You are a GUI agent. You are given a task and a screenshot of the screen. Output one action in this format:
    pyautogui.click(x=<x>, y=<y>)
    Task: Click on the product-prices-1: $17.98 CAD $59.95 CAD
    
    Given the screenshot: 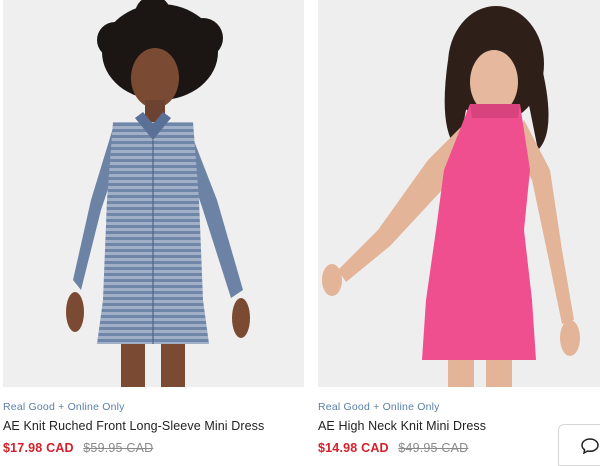 What is the action you would take?
    pyautogui.click(x=153, y=448)
    